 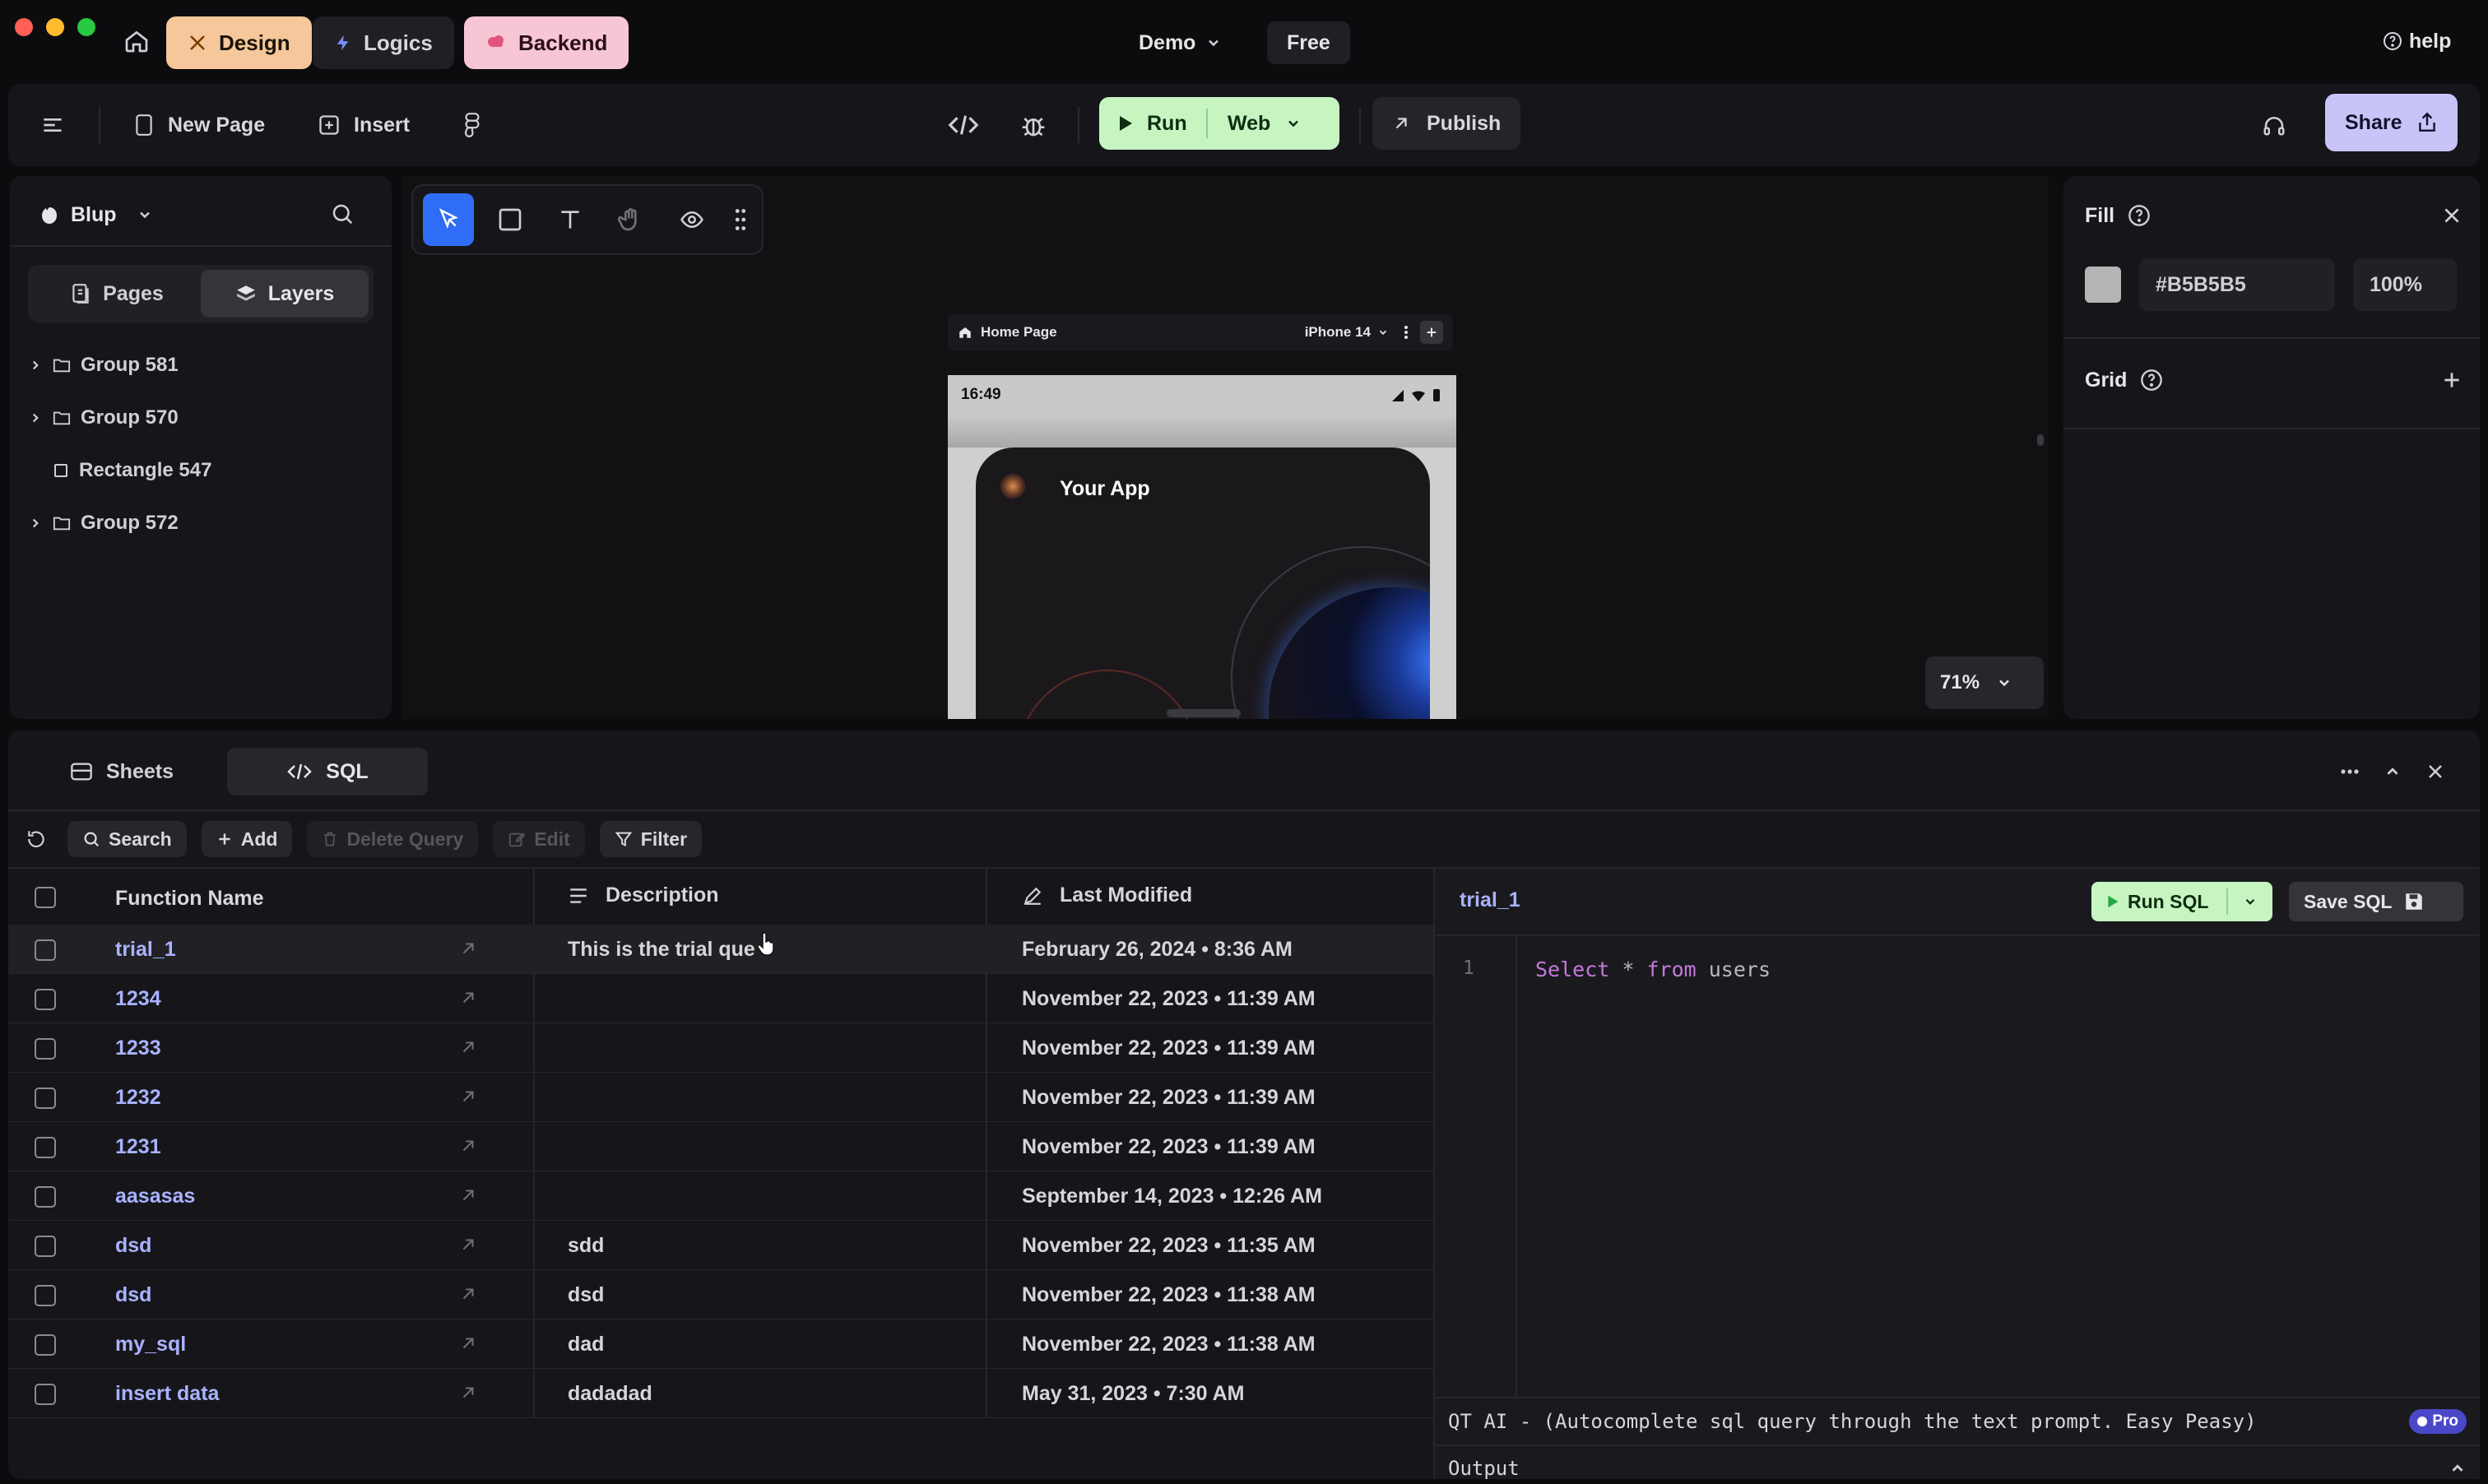 What do you see at coordinates (586, 1295) in the screenshot?
I see `description-cell: dsd` at bounding box center [586, 1295].